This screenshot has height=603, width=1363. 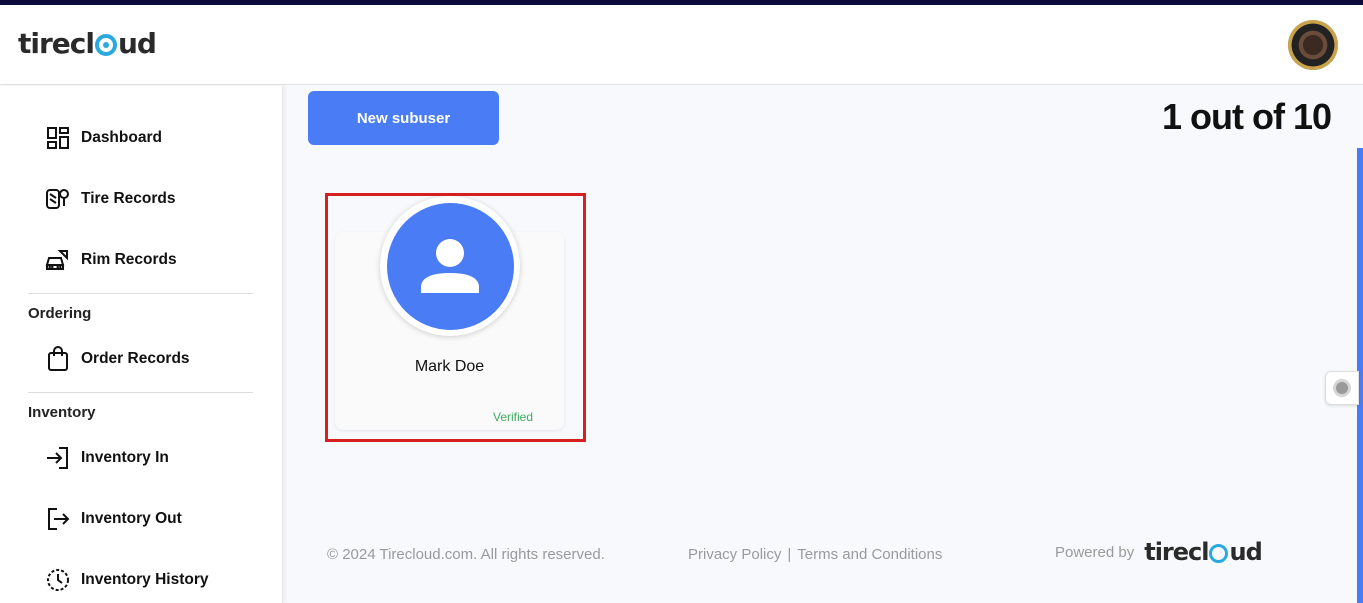 I want to click on sidebar-item-inventory-history: Inventory History, so click(x=126, y=580).